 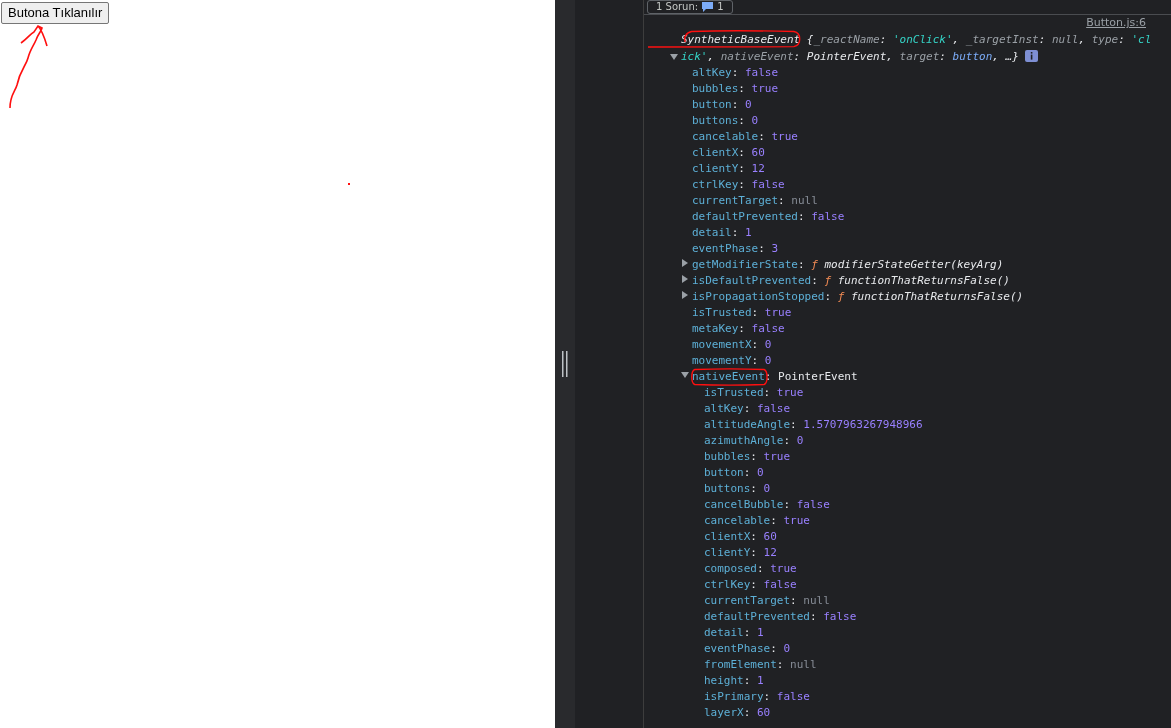 I want to click on property-row: nativeEvent: PointerEvent, so click(x=926, y=377).